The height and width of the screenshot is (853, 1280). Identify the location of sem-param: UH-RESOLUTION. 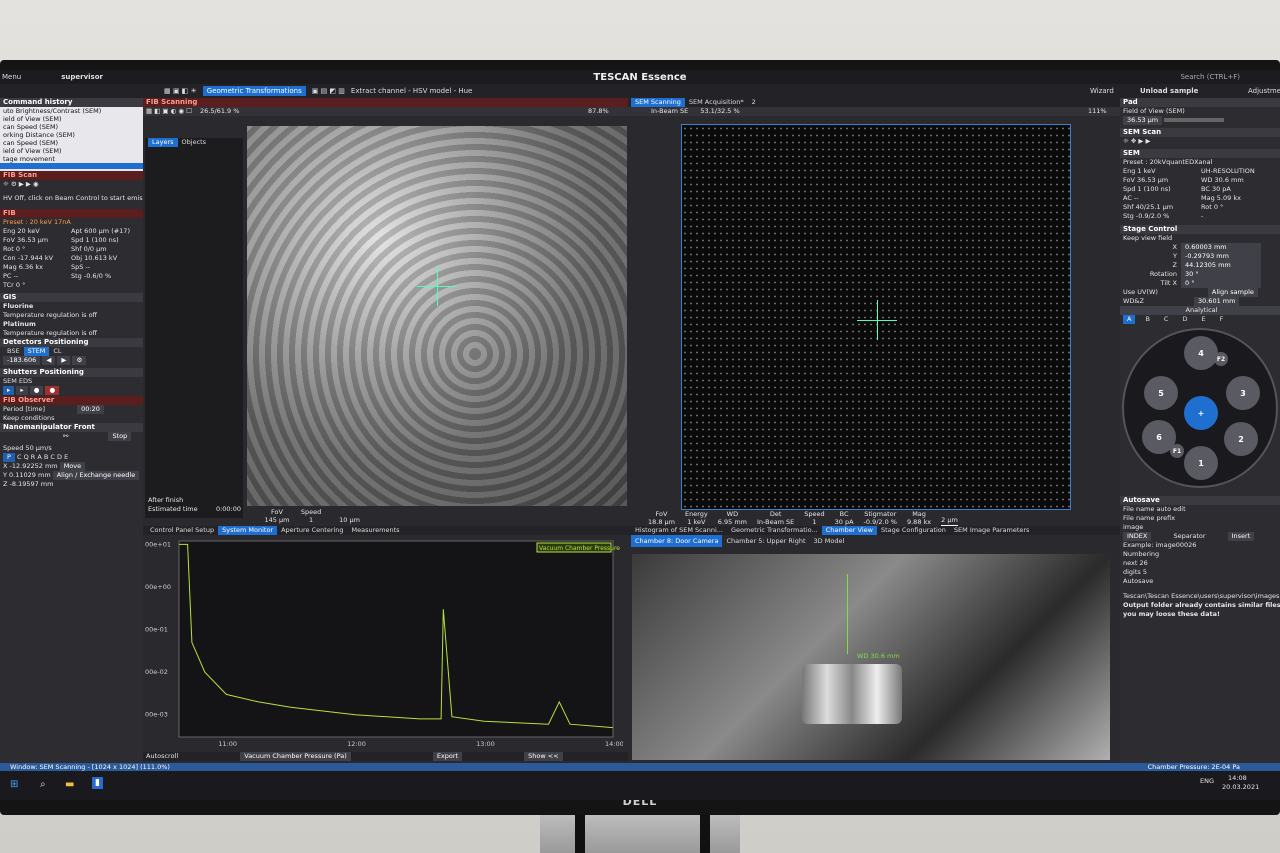
(1228, 171).